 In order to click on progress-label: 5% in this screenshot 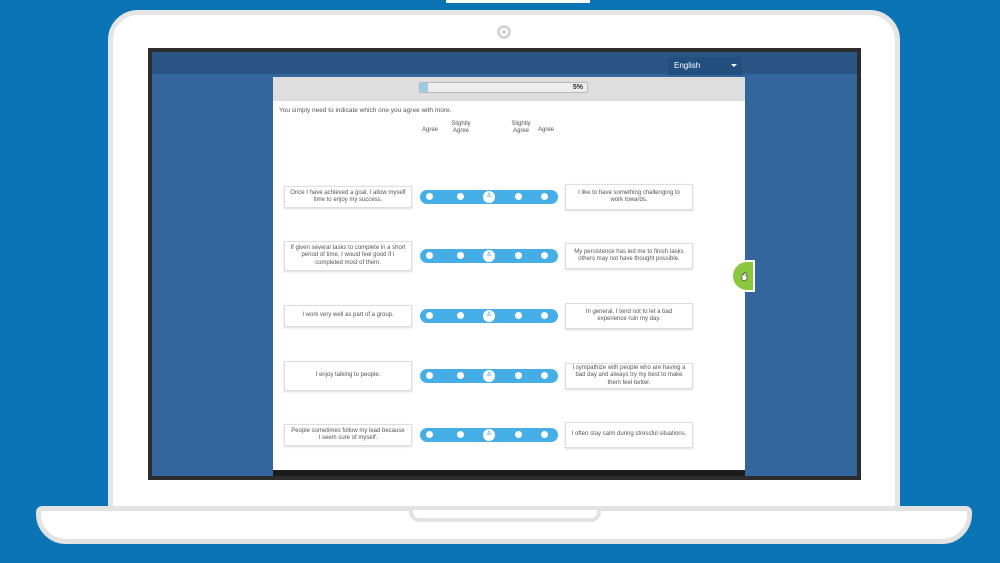, I will do `click(577, 87)`.